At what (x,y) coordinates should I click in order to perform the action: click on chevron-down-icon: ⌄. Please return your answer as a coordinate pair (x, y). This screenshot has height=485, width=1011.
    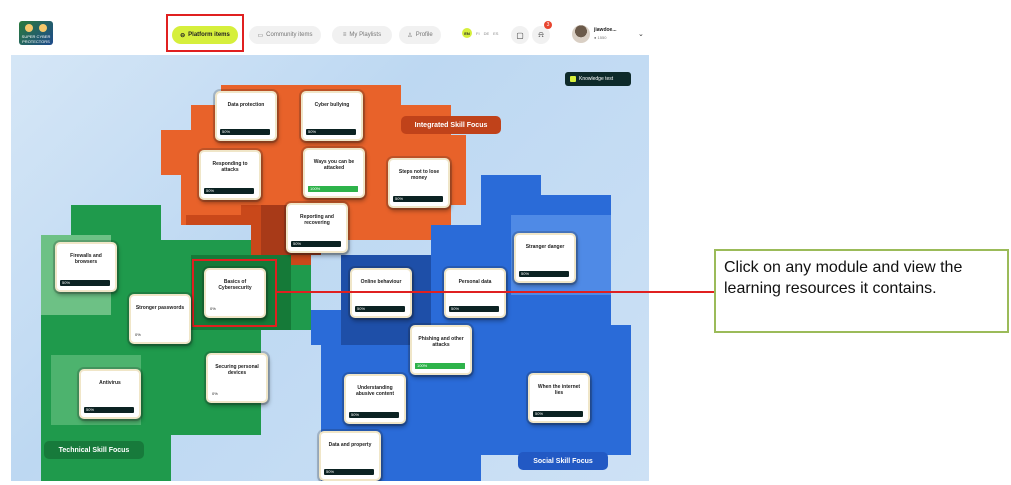
    Looking at the image, I should click on (641, 34).